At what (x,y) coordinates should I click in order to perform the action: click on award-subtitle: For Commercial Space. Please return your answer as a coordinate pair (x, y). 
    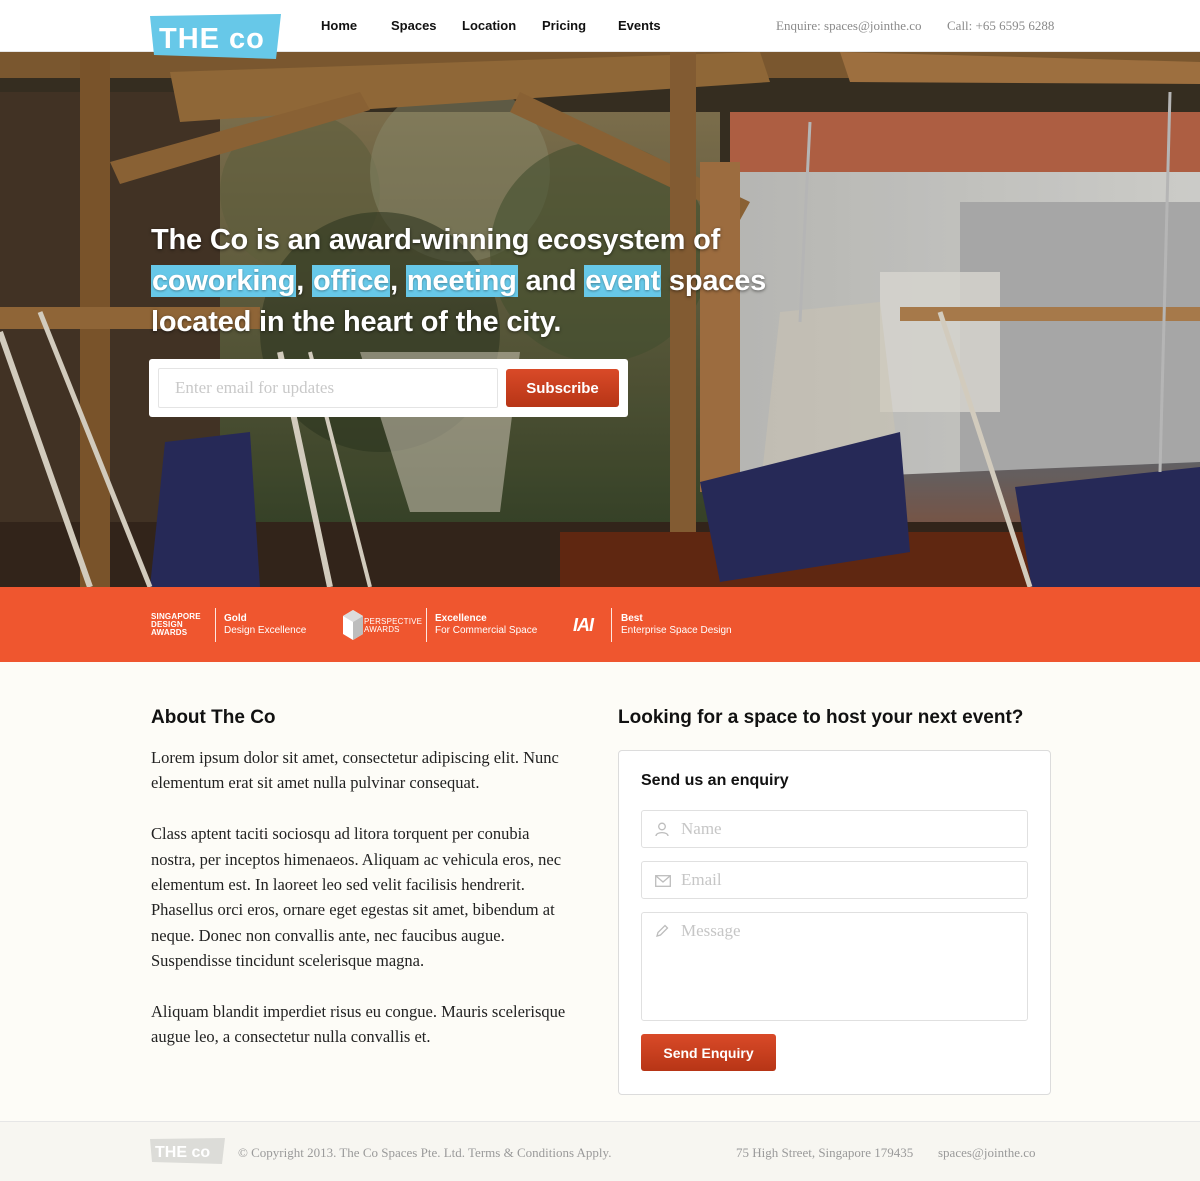
    Looking at the image, I should click on (486, 630).